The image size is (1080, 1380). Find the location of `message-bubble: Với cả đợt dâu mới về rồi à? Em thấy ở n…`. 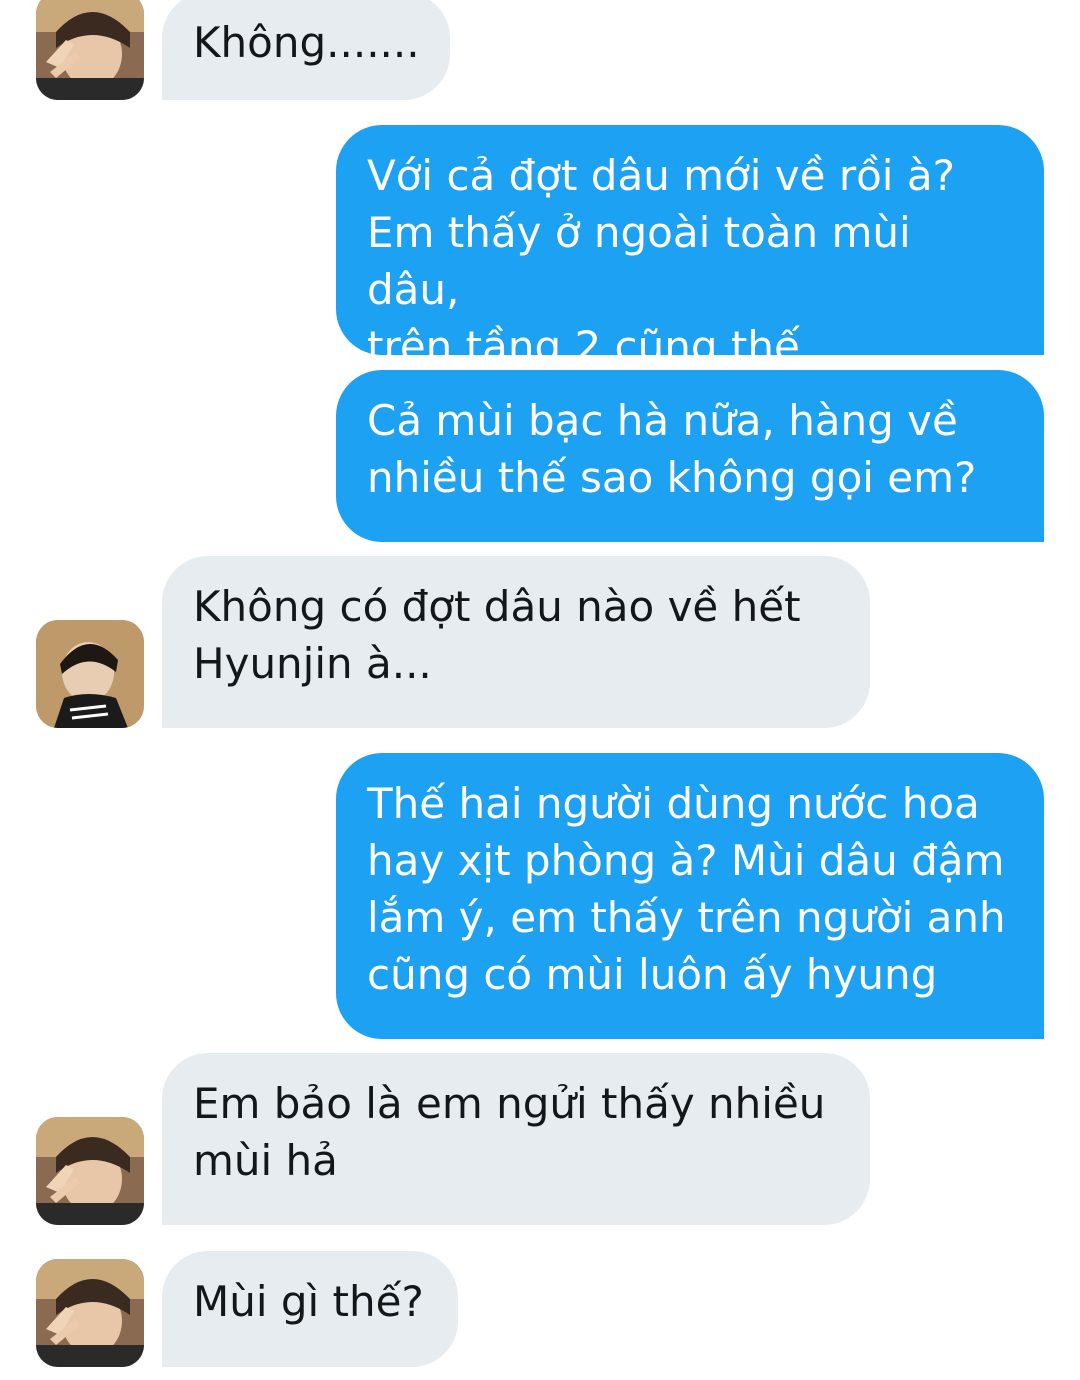

message-bubble: Với cả đợt dâu mới về rồi à? Em thấy ở n… is located at coordinates (690, 248).